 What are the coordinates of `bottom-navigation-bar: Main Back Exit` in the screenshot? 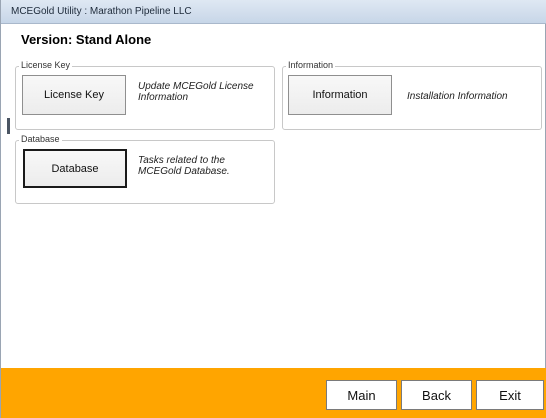 It's located at (273, 393).